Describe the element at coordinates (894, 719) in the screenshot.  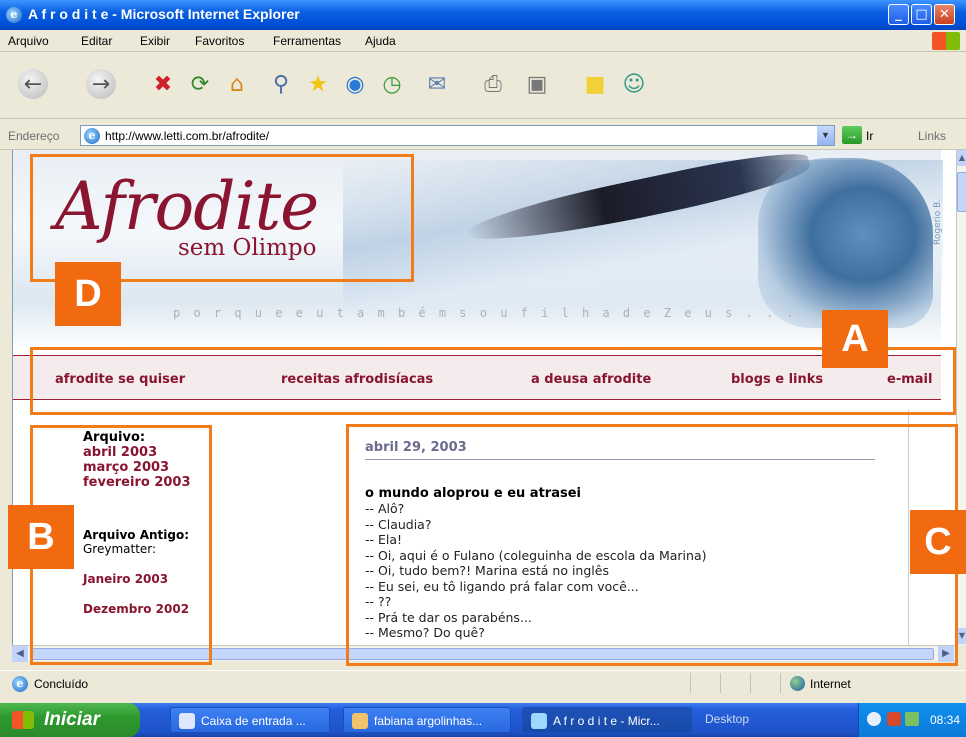
I see `tray-app-icon` at that location.